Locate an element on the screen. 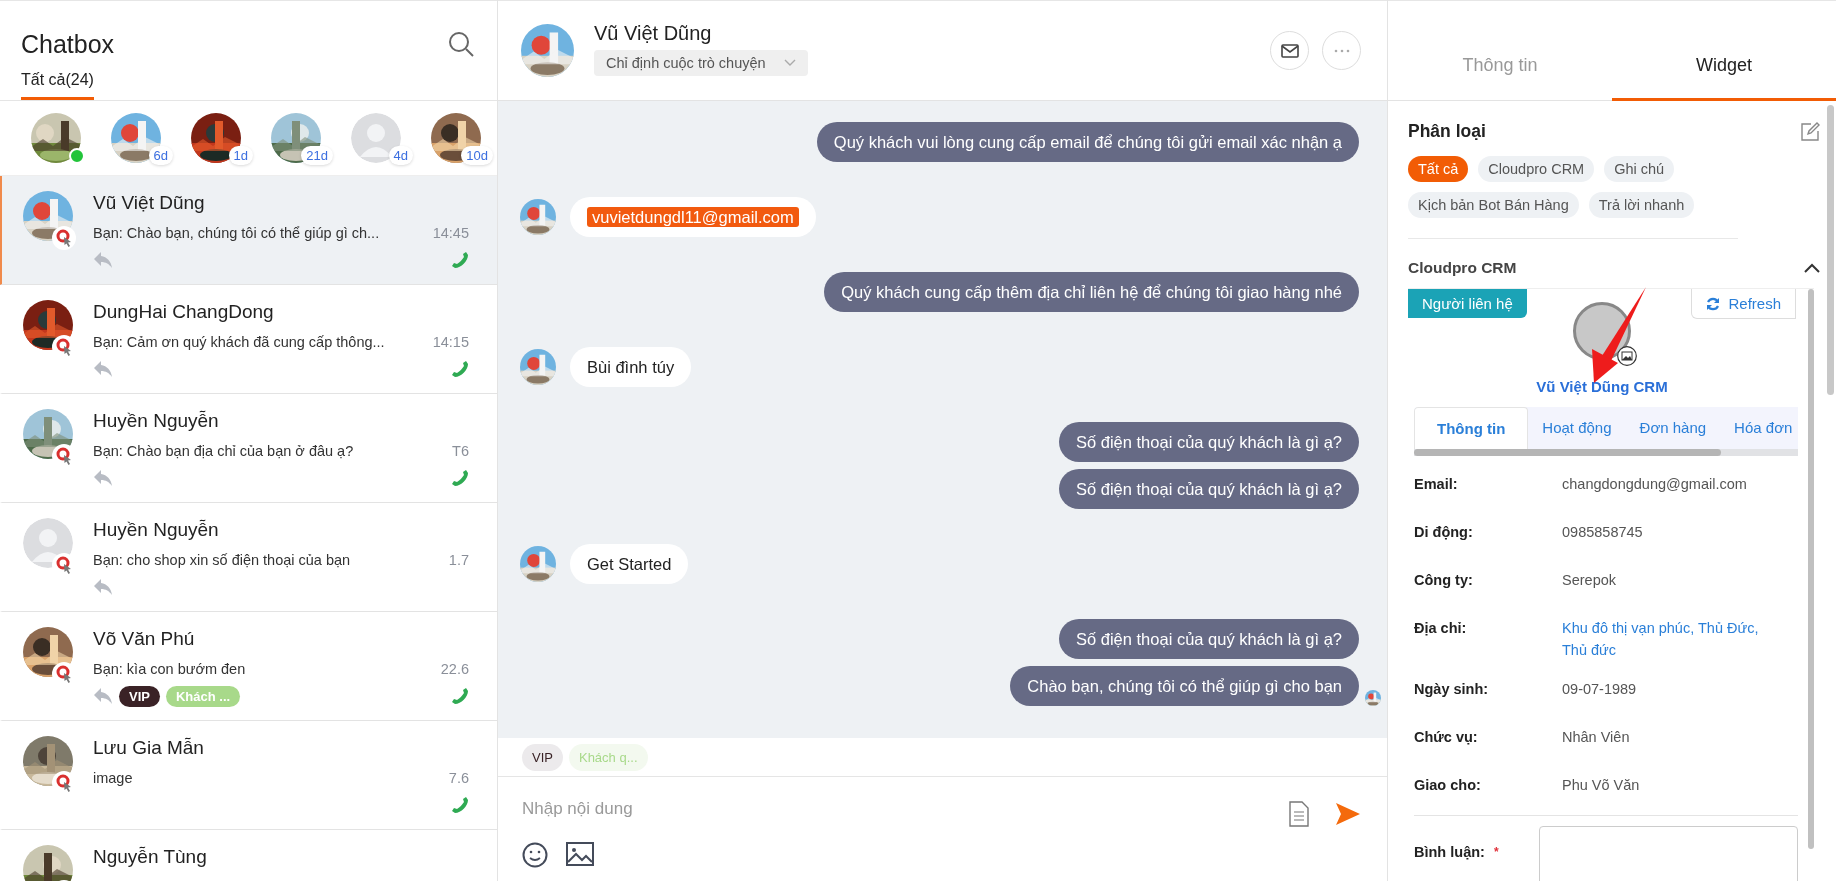  record-tab: Thông tin is located at coordinates (1471, 428).